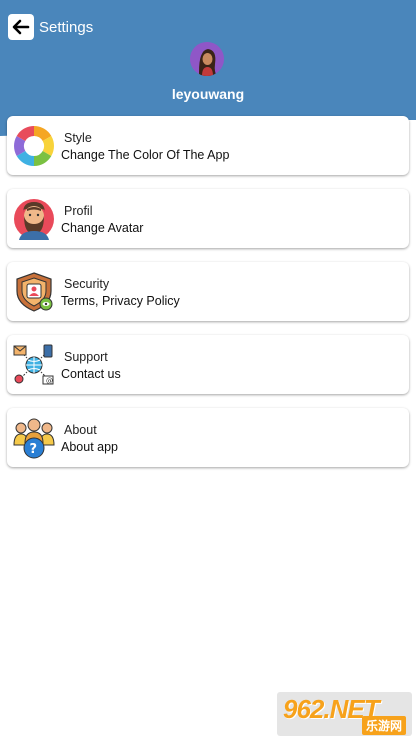 This screenshot has width=416, height=741. Describe the element at coordinates (208, 218) in the screenshot. I see `settings-item-profil: Profil Change Avatar` at that location.